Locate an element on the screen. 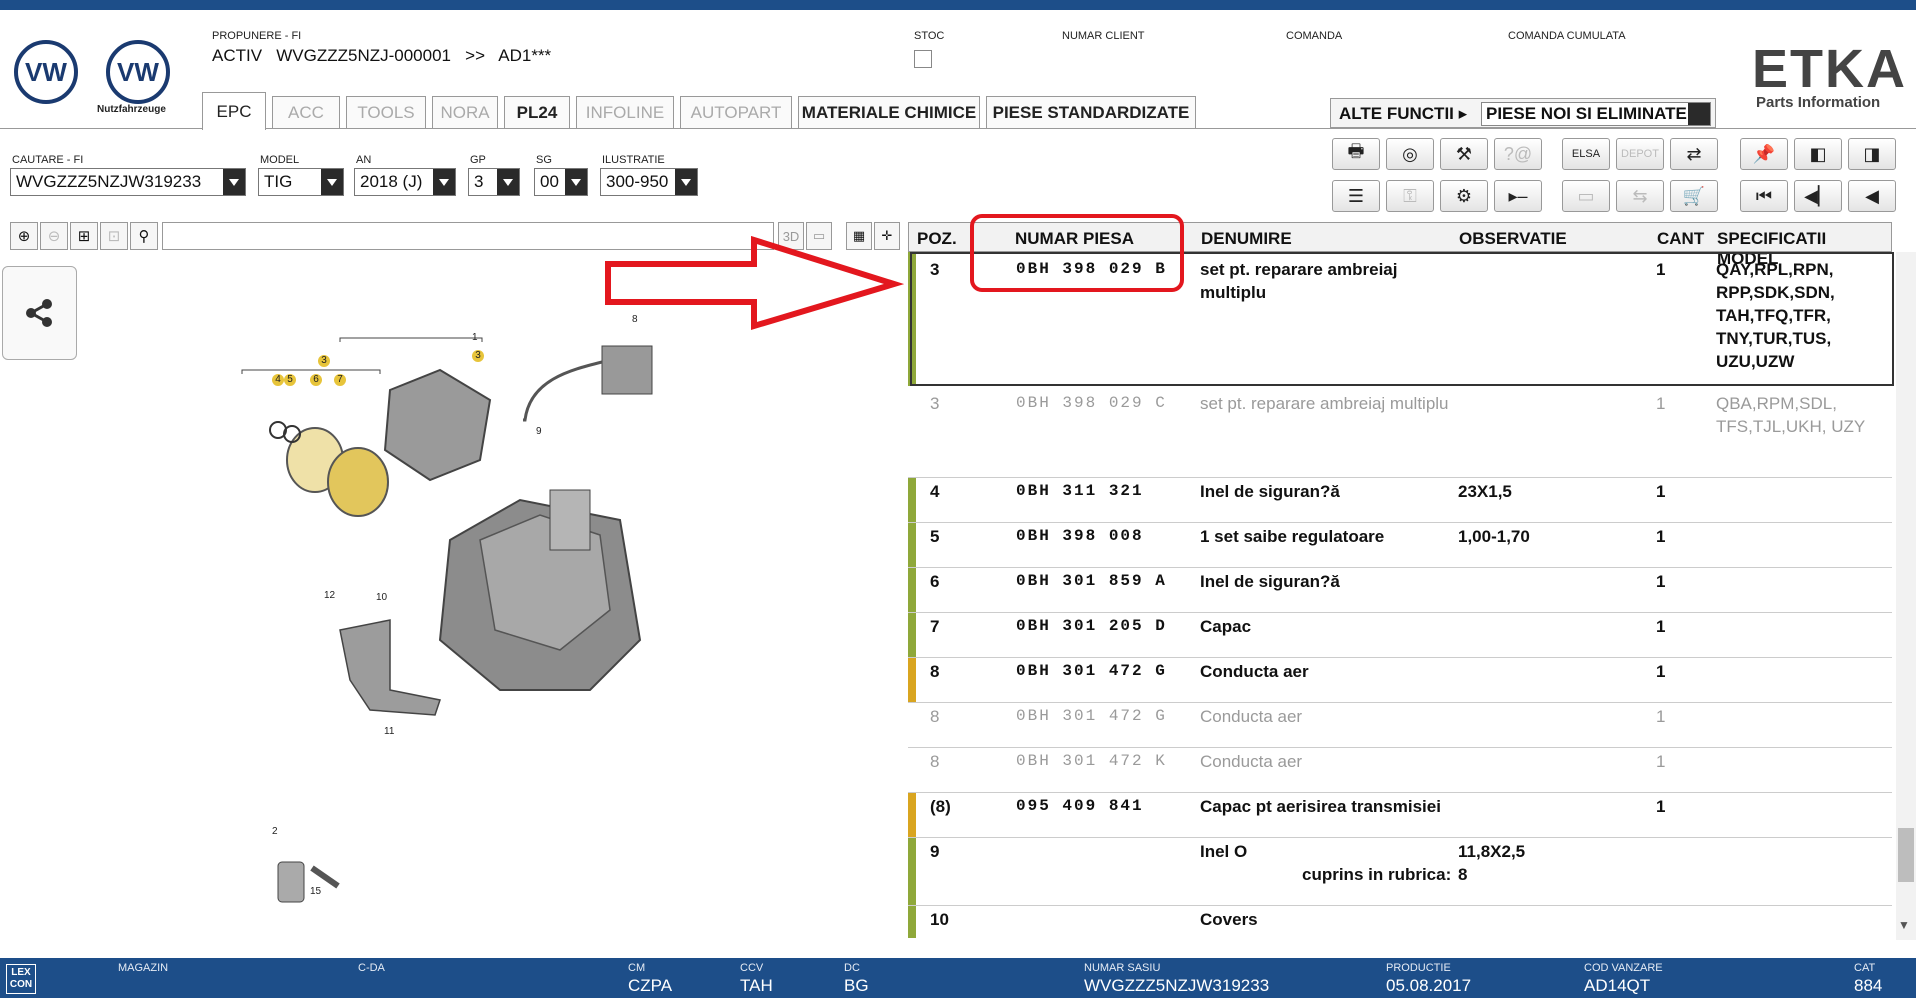 This screenshot has height=998, width=1916. page-forward-icon: ◨ is located at coordinates (1872, 154).